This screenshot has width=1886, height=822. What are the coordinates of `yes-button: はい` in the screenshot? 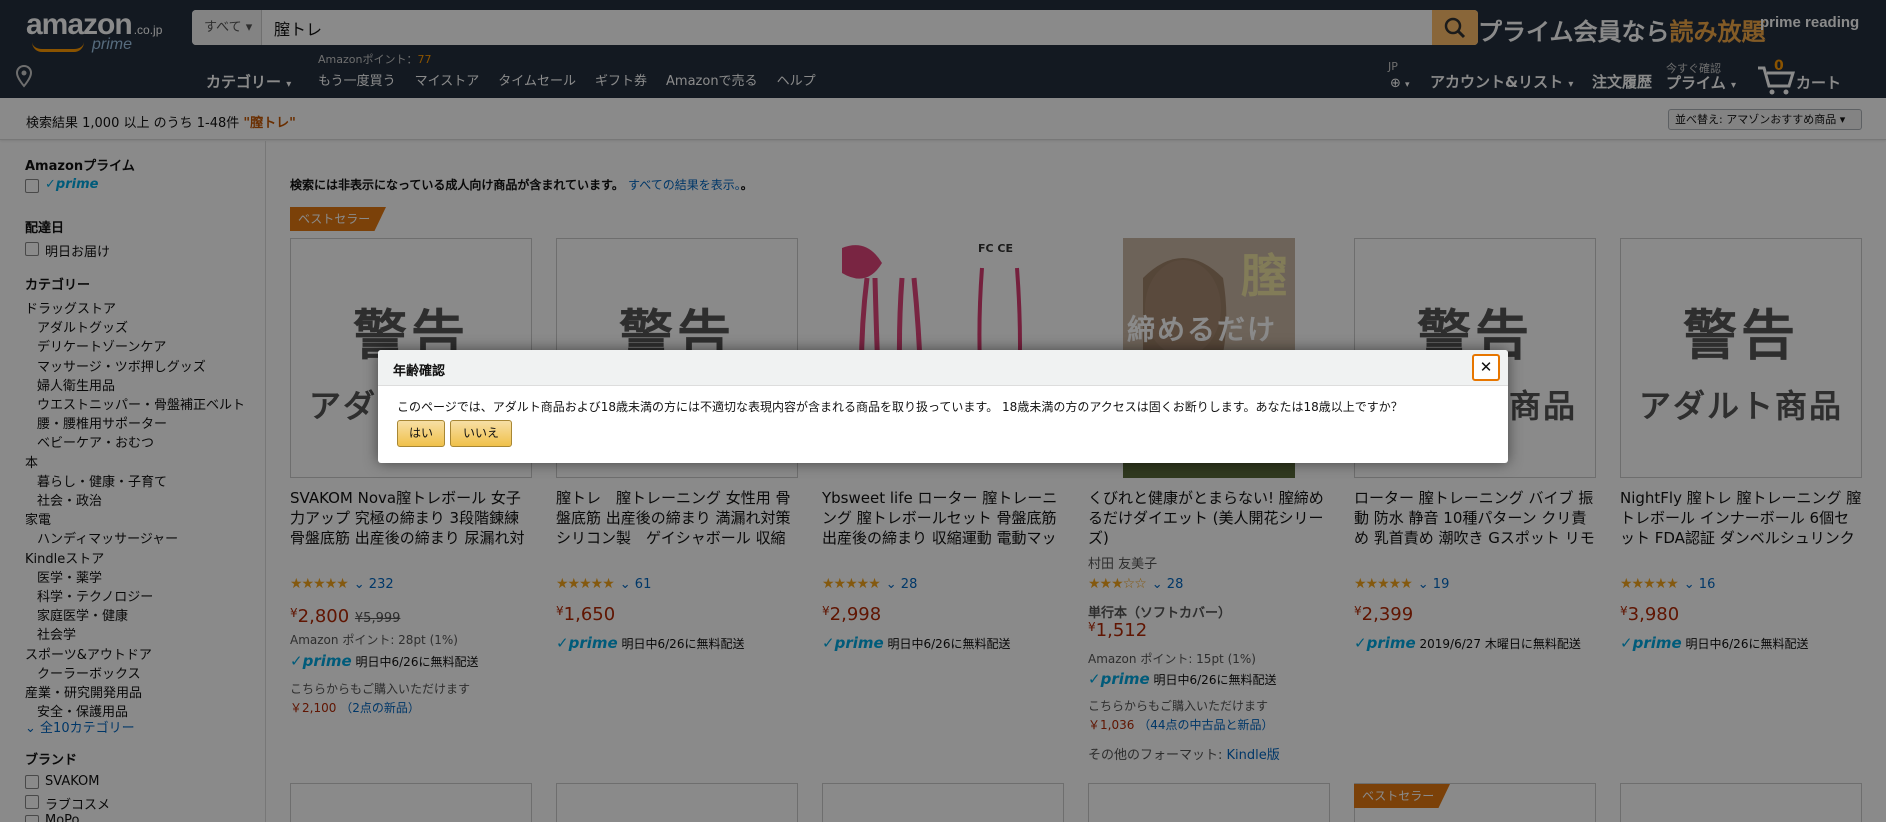 It's located at (421, 433).